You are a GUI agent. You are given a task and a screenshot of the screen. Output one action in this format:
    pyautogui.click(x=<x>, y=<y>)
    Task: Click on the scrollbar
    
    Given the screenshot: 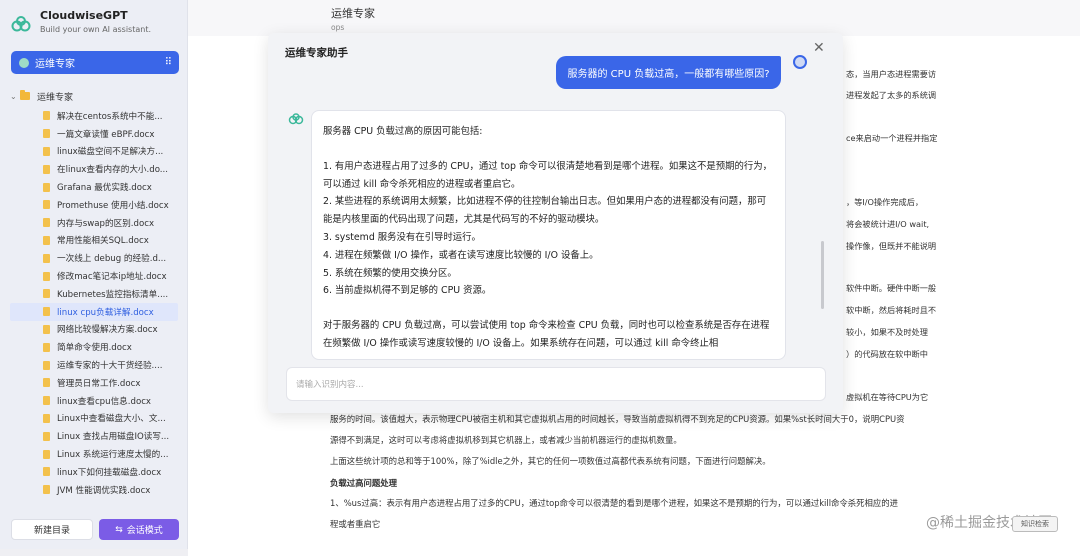 What is the action you would take?
    pyautogui.click(x=822, y=275)
    